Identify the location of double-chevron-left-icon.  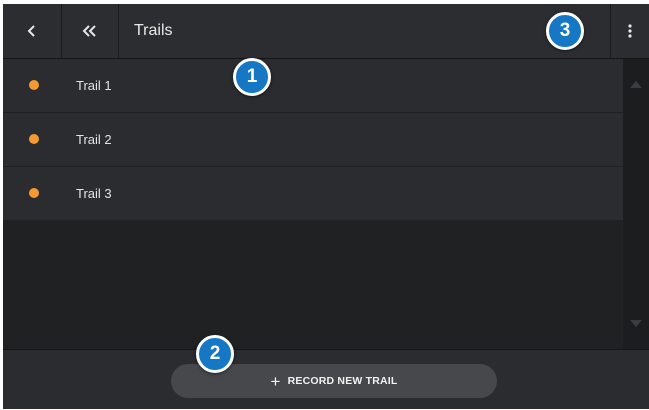
(89, 31).